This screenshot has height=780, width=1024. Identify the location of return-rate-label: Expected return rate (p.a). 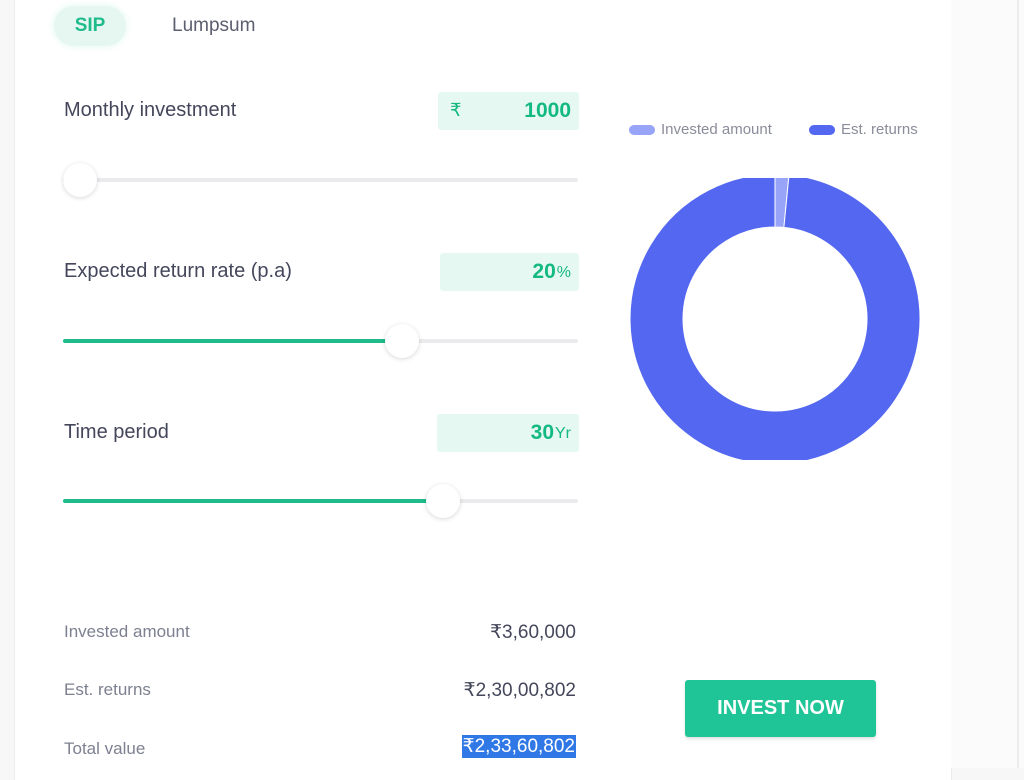
(178, 271).